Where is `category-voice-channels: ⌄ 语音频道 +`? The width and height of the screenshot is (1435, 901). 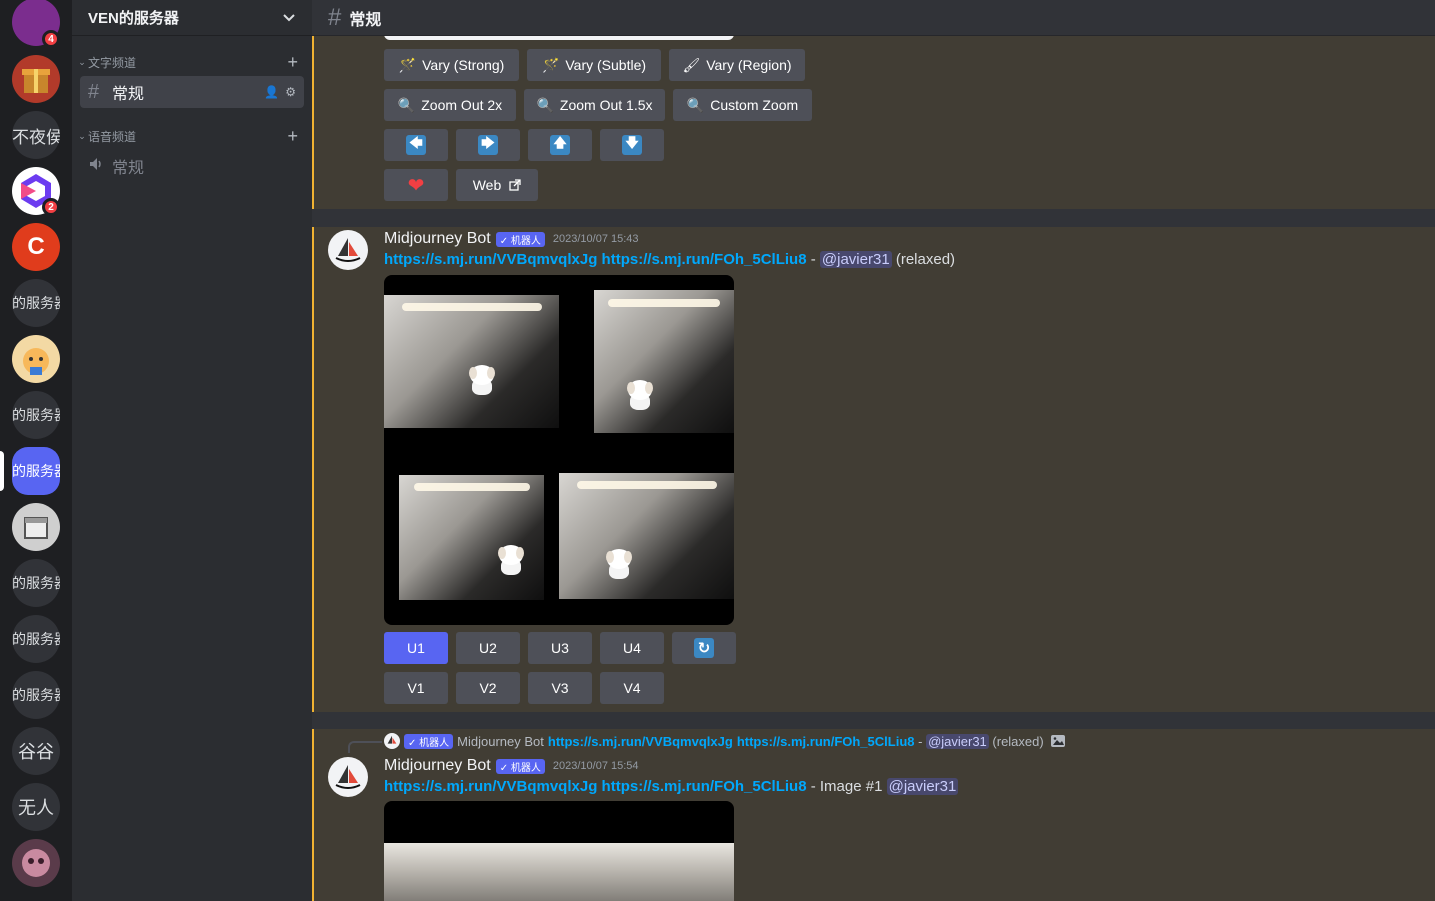 category-voice-channels: ⌄ 语音频道 + is located at coordinates (190, 136).